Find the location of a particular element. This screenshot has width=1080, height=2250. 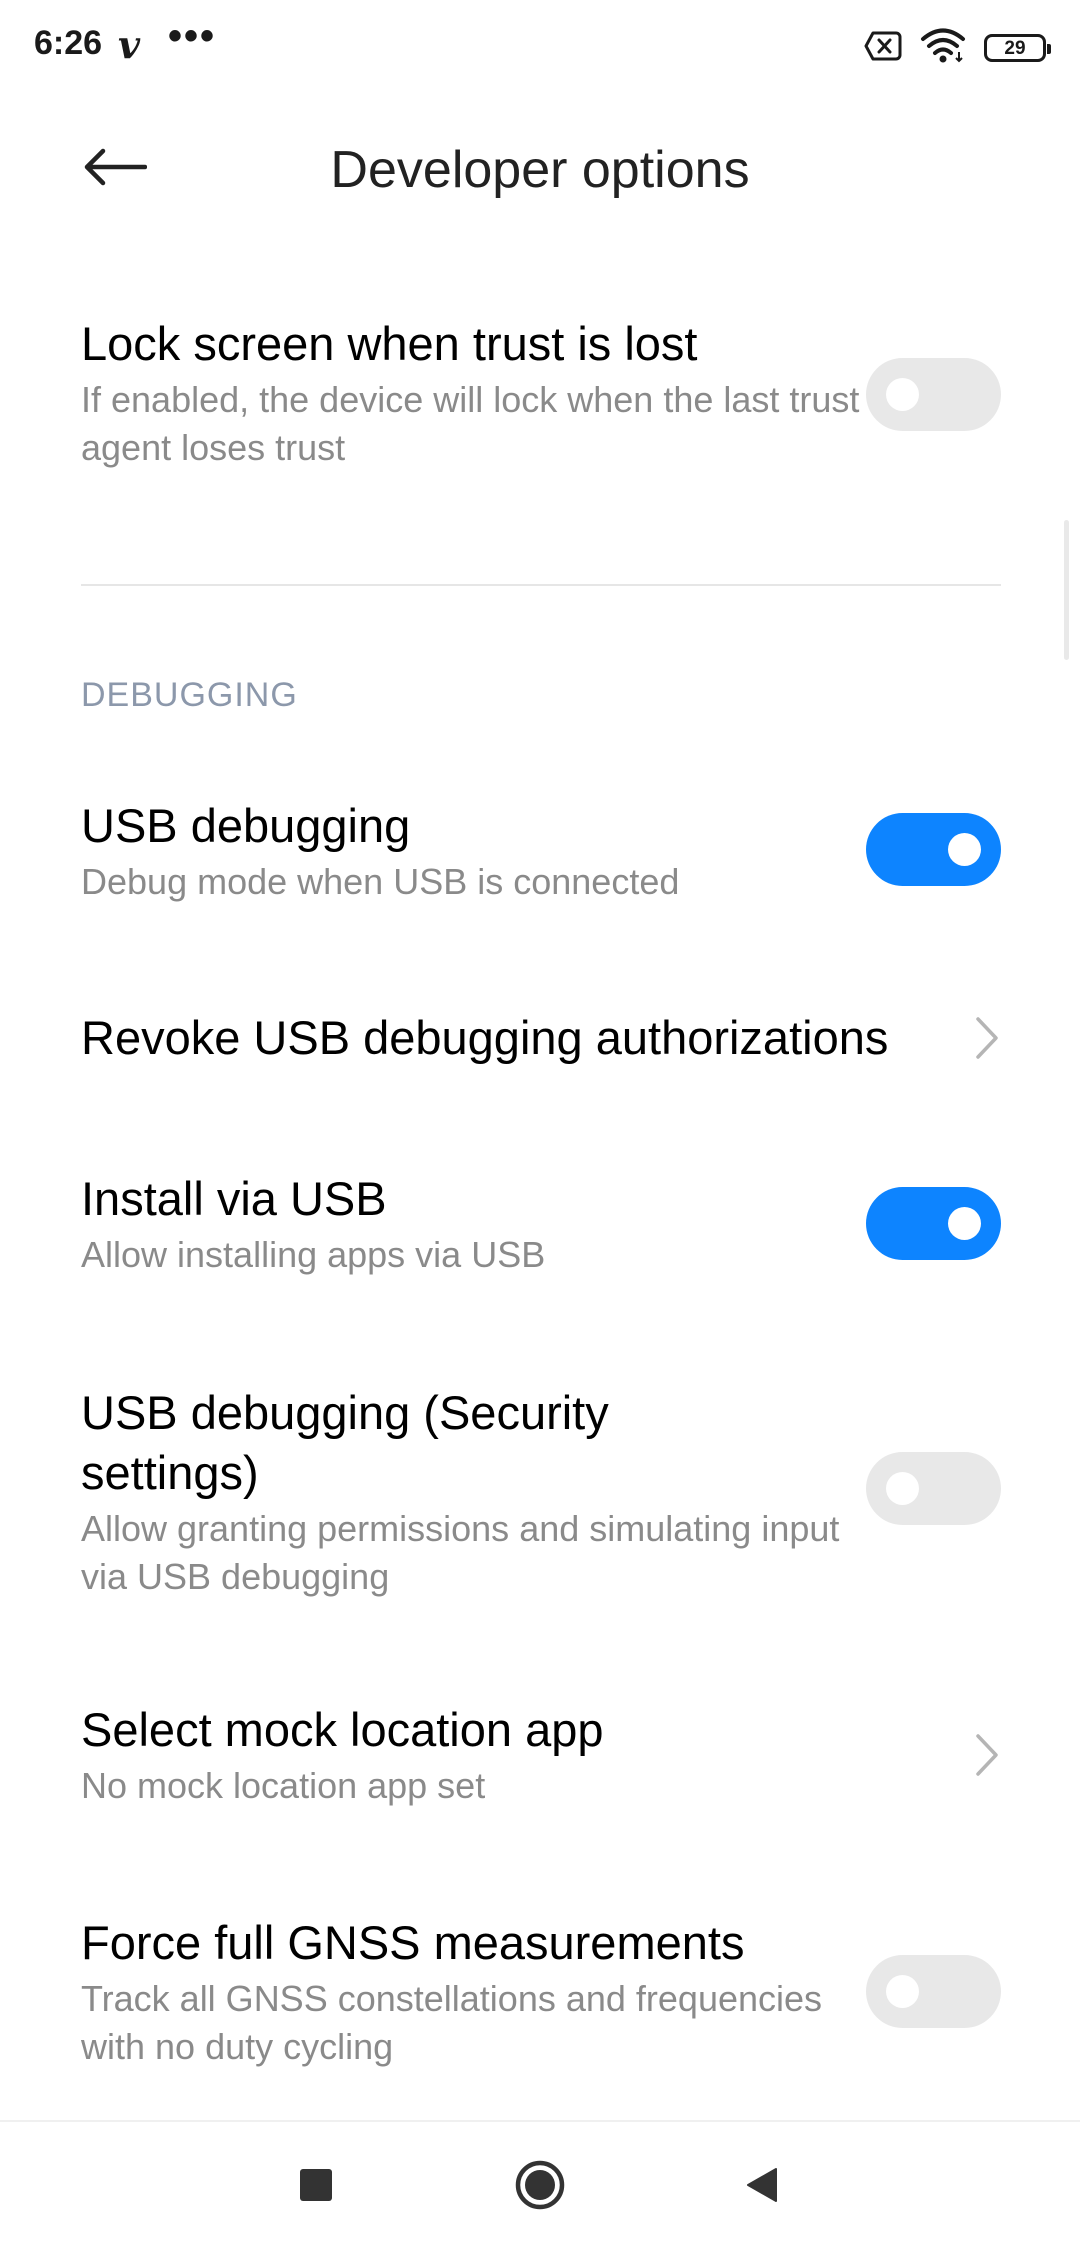

back-triangle-icon is located at coordinates (762, 2187).